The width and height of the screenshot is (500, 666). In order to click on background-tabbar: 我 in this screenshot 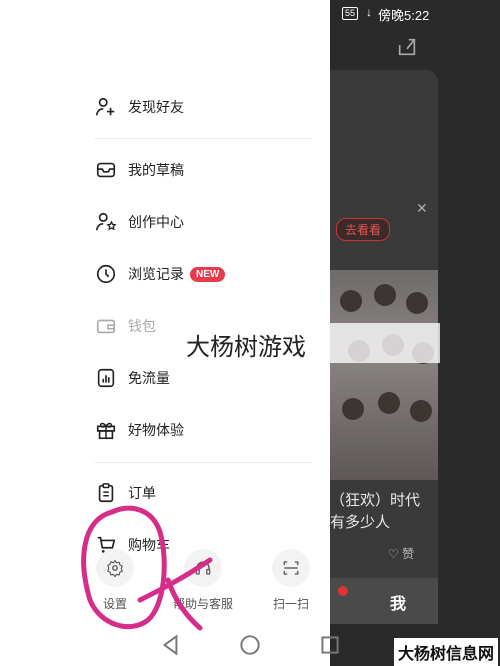, I will do `click(384, 601)`.